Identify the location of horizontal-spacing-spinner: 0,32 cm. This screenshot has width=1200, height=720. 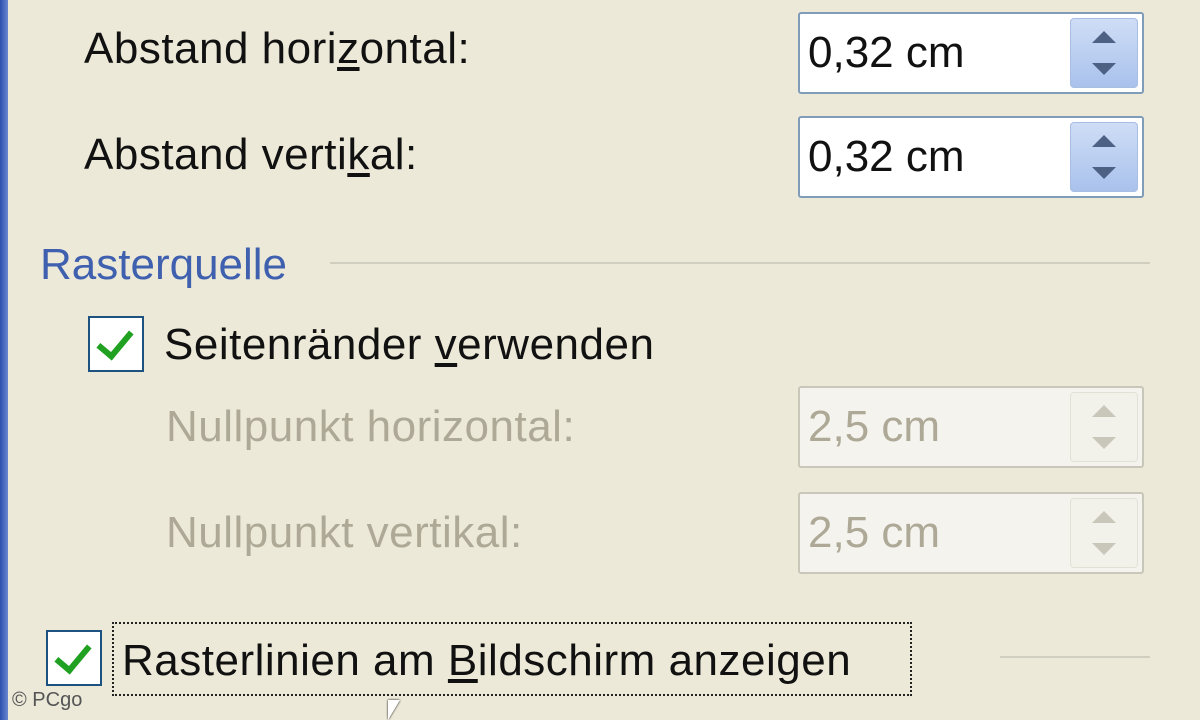
(971, 53).